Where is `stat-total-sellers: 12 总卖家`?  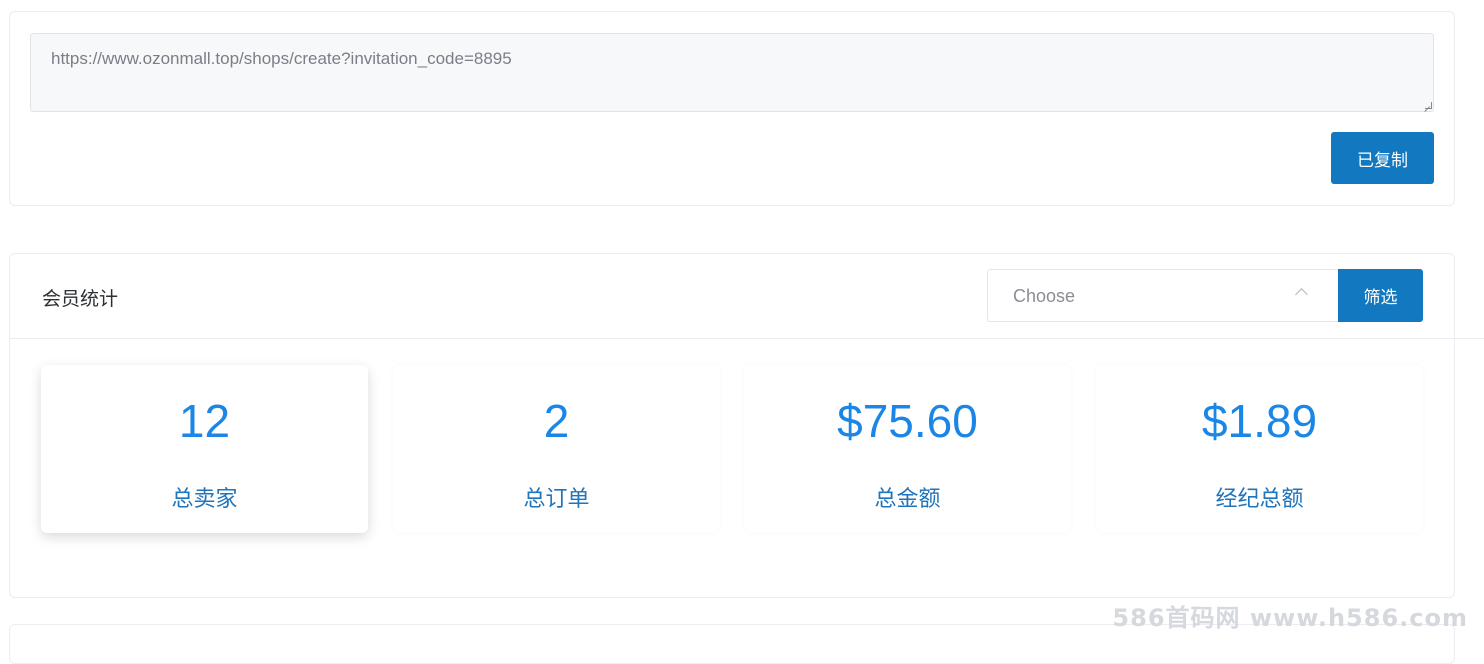
stat-total-sellers: 12 总卖家 is located at coordinates (204, 449).